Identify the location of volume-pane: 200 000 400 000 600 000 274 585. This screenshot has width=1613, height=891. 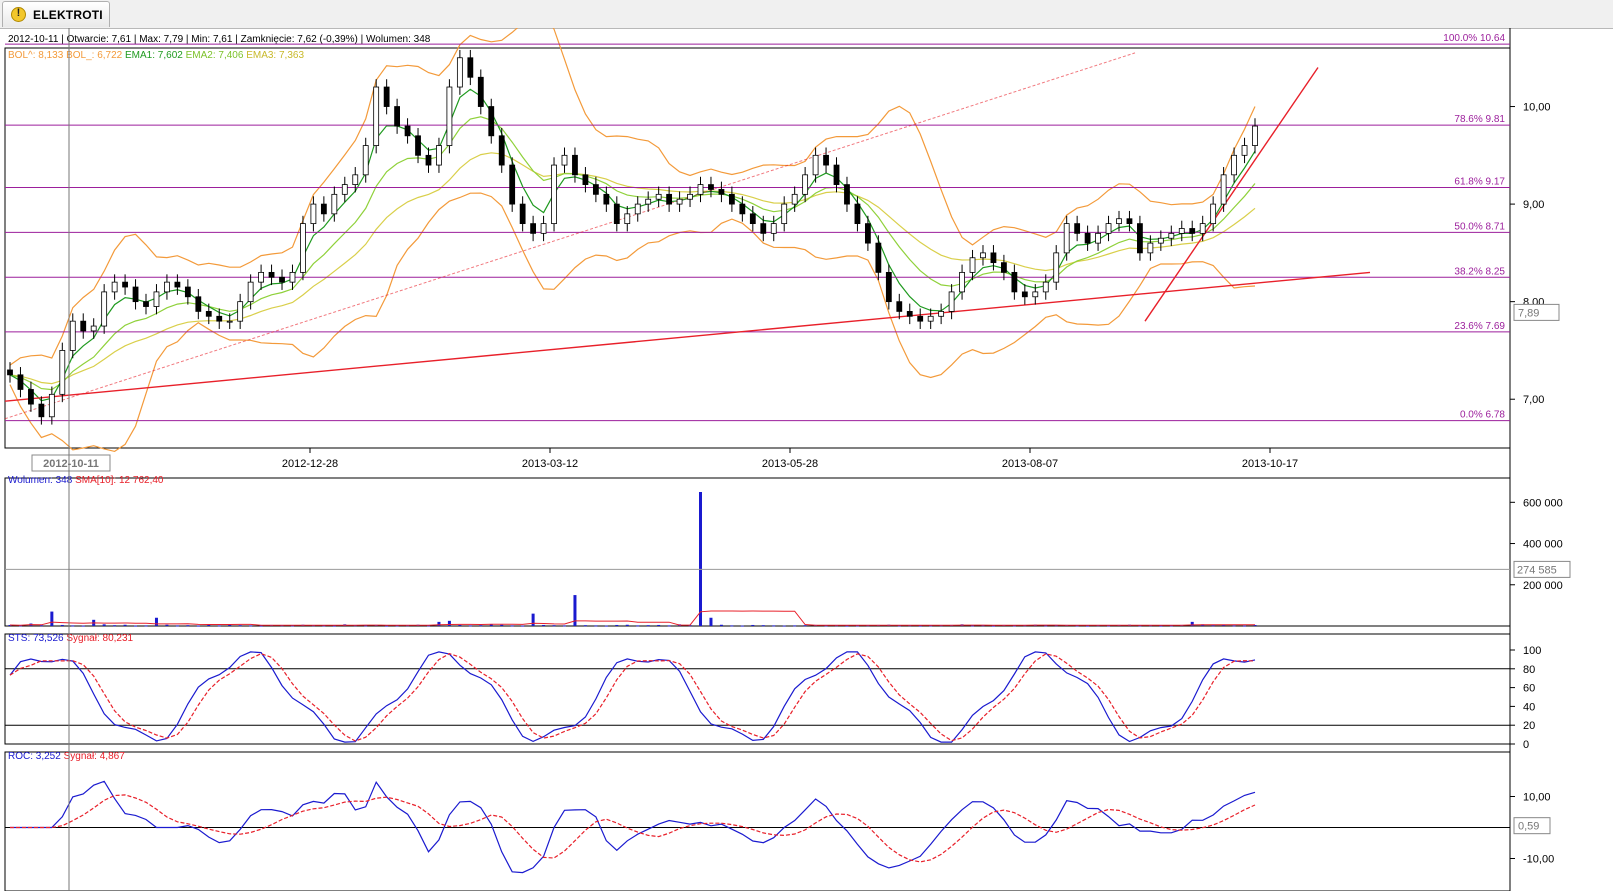
(788, 559).